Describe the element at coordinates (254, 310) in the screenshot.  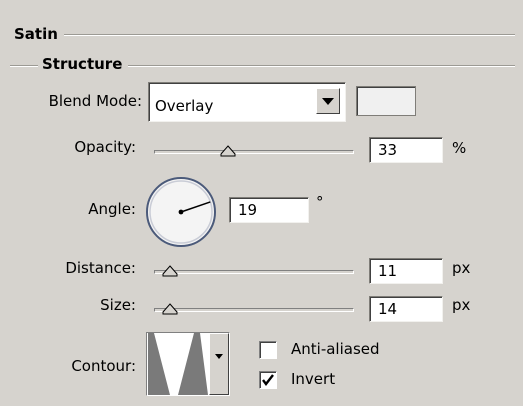
I see `size-slider-track` at that location.